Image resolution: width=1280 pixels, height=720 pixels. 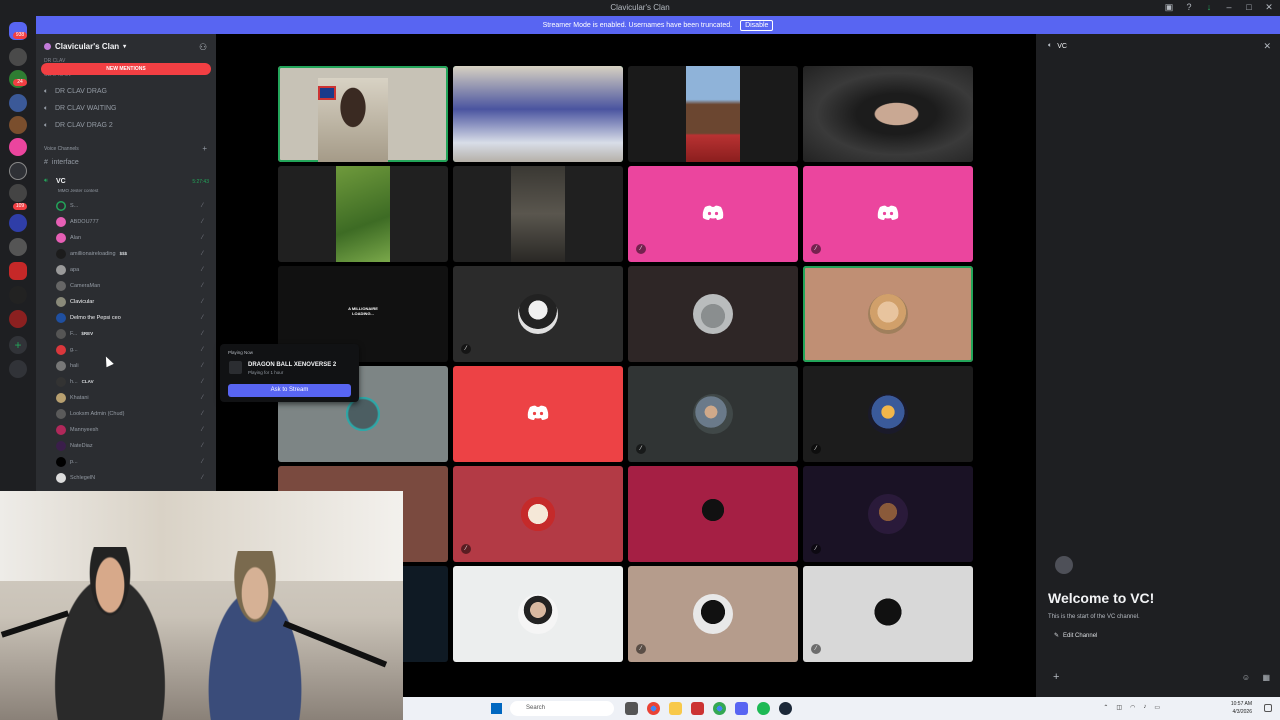 What do you see at coordinates (1105, 707) in the screenshot?
I see `chevron-up-icon: ⌃` at bounding box center [1105, 707].